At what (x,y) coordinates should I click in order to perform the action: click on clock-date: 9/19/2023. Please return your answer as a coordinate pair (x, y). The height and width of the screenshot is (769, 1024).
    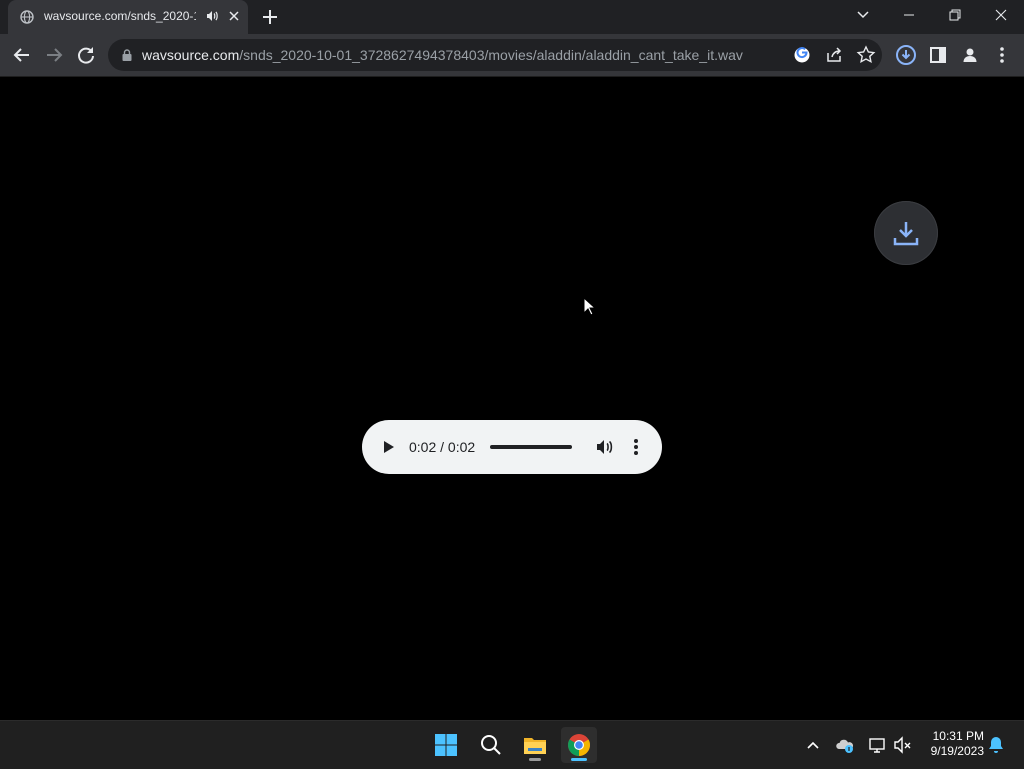
    Looking at the image, I should click on (957, 751).